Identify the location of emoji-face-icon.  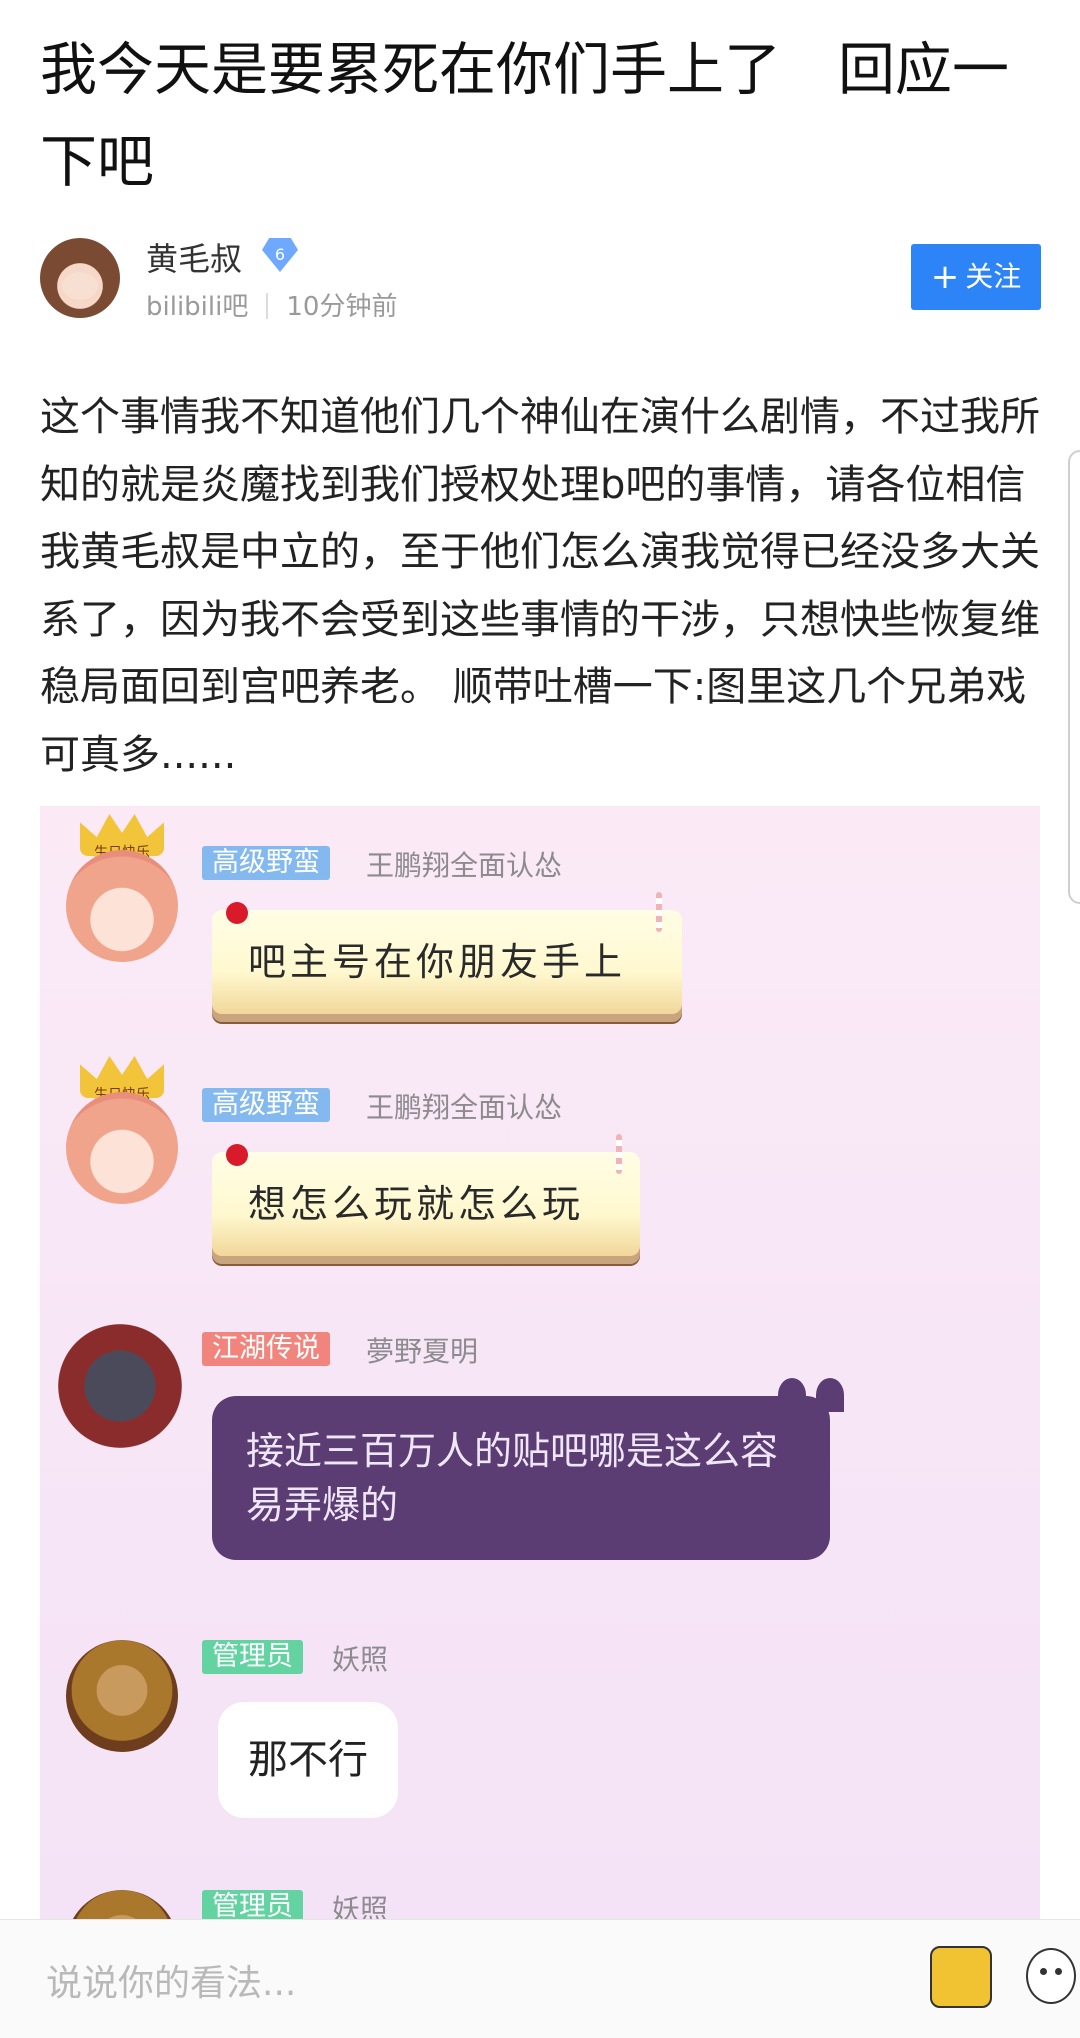
(1051, 1976).